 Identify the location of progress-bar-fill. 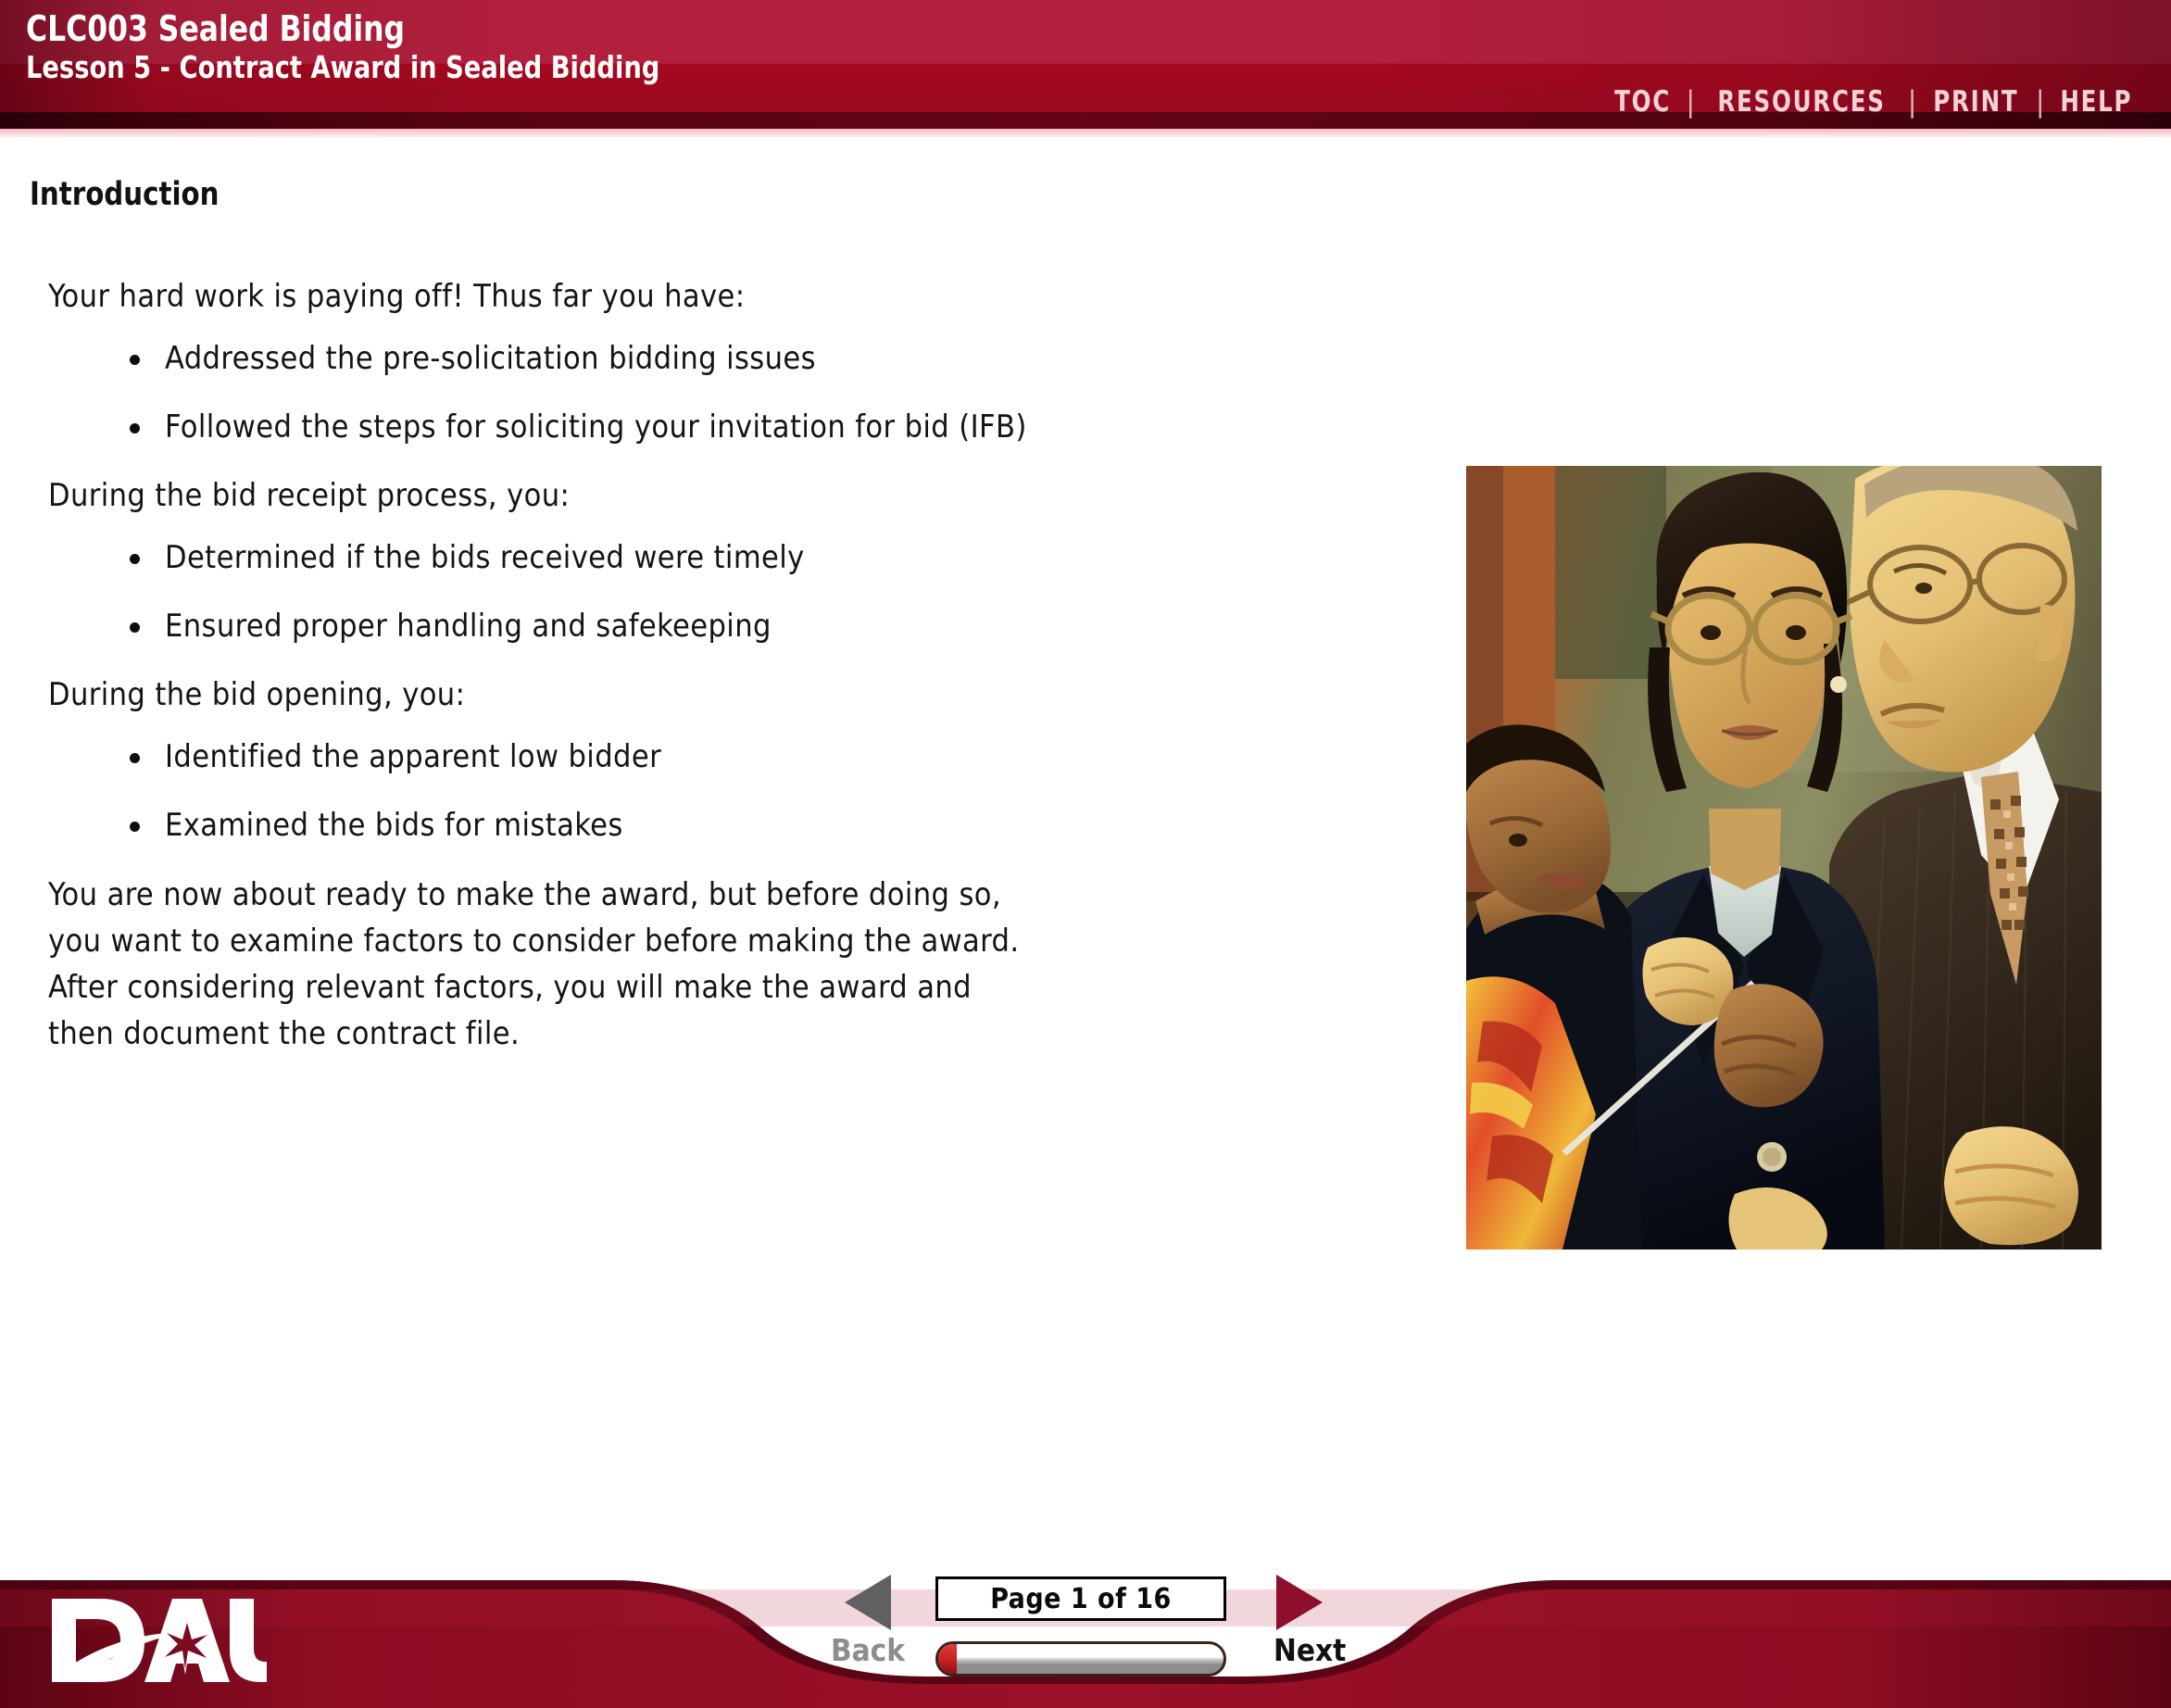
(947, 1659).